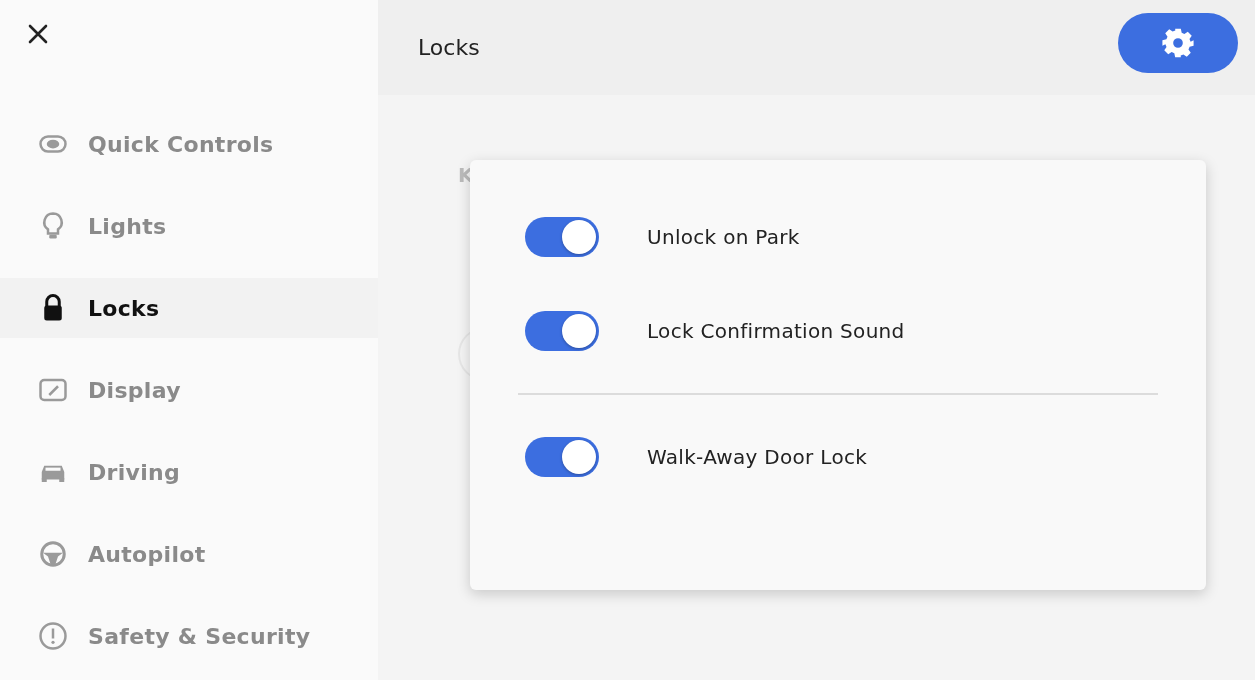  Describe the element at coordinates (723, 237) in the screenshot. I see `setting-label: Unlock on Park` at that location.